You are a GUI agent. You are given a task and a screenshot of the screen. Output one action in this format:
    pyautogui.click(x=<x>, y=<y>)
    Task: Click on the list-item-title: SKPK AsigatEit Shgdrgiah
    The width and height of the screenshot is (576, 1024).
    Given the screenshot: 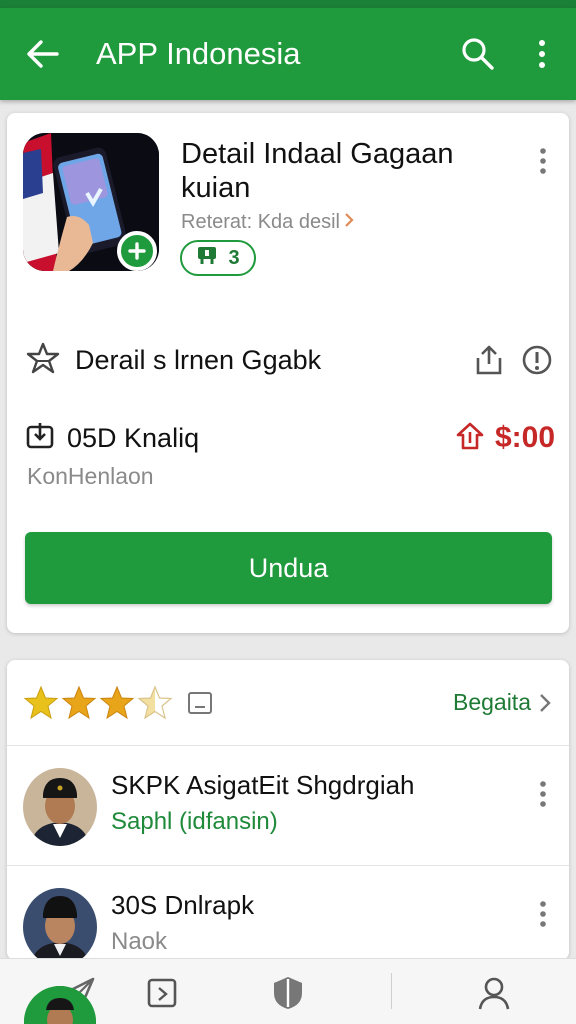 What is the action you would take?
    pyautogui.click(x=263, y=785)
    